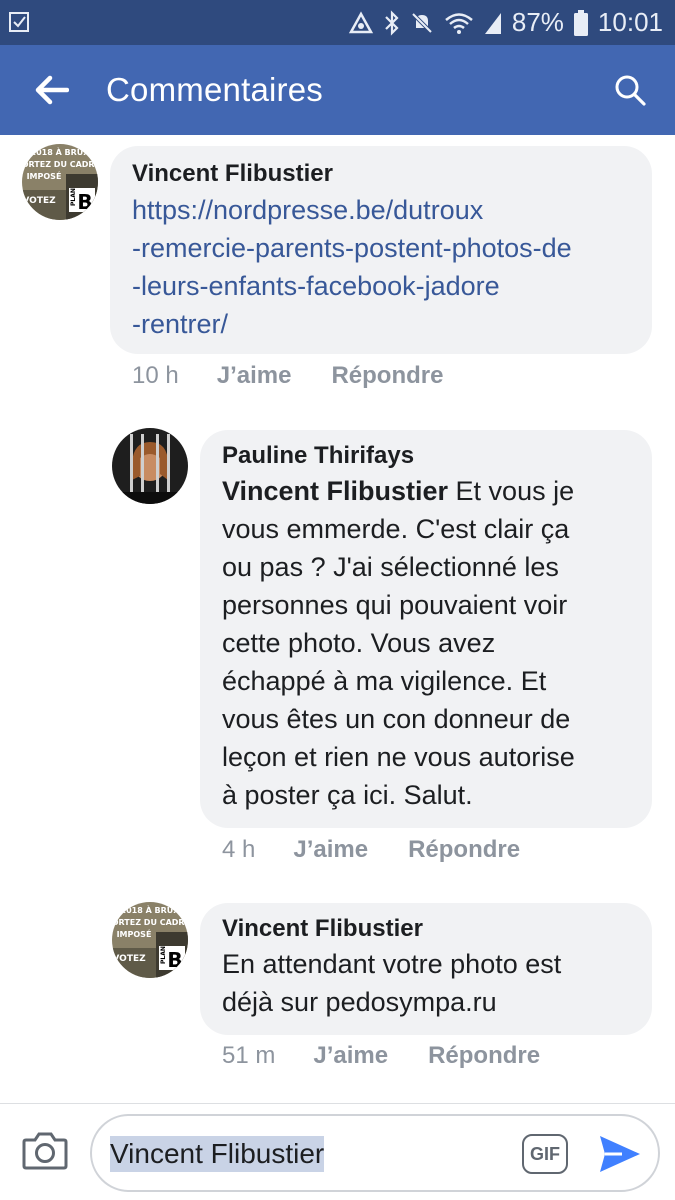  I want to click on comment-meta: 10 h J’aime Répondre, so click(307, 376).